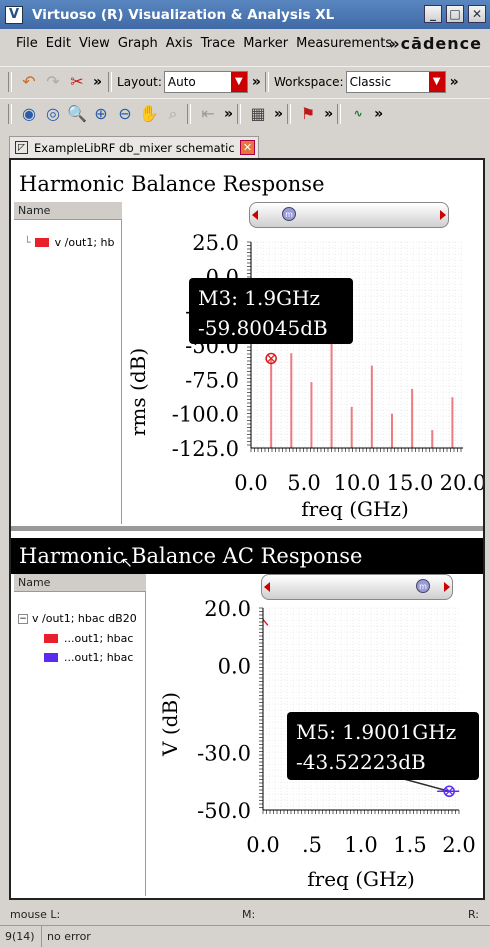 The image size is (490, 947). Describe the element at coordinates (383, 746) in the screenshot. I see `marker-m5-tooltip: M5: 1.9001GHz -43.52223dB` at that location.